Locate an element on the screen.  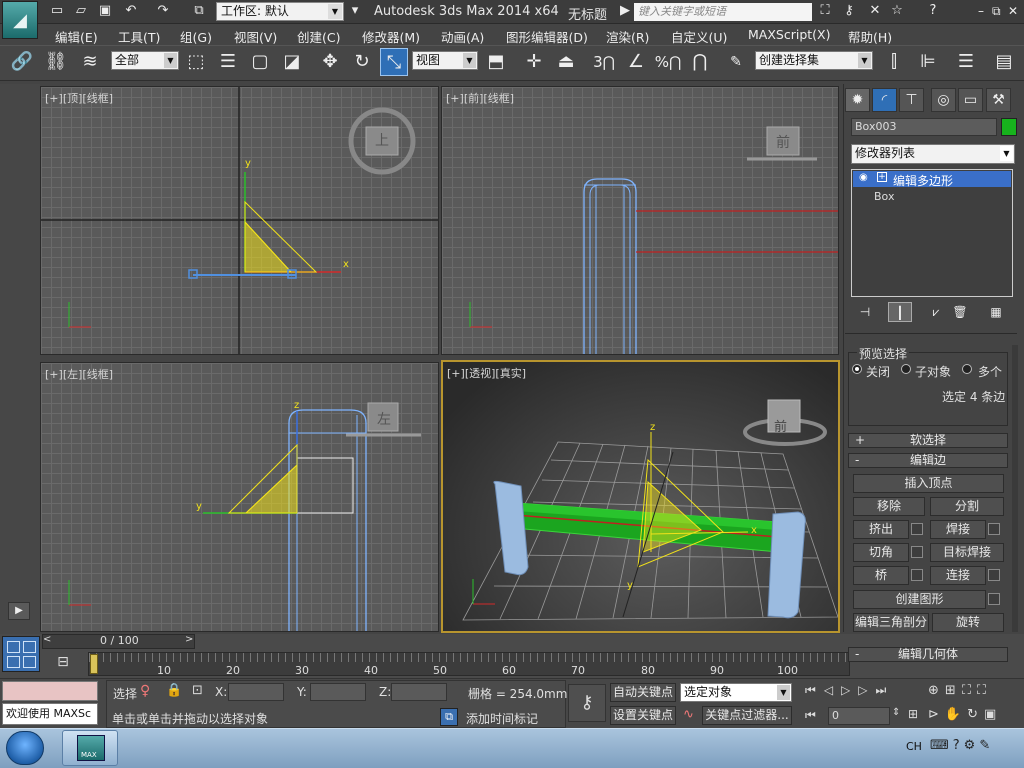
new-file-icon: ▭ is located at coordinates (57, 11).